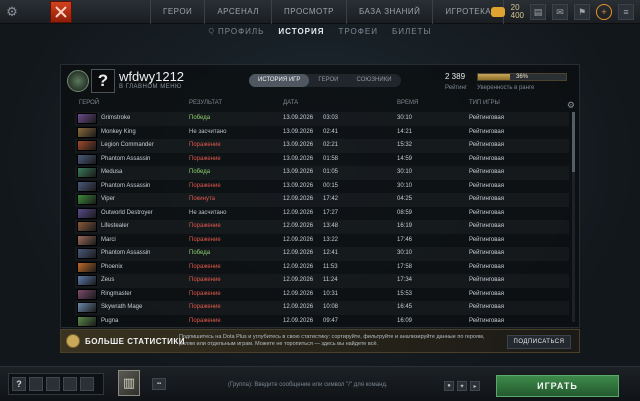 The height and width of the screenshot is (401, 640). I want to click on match-start-time: 10:31, so click(331, 293).